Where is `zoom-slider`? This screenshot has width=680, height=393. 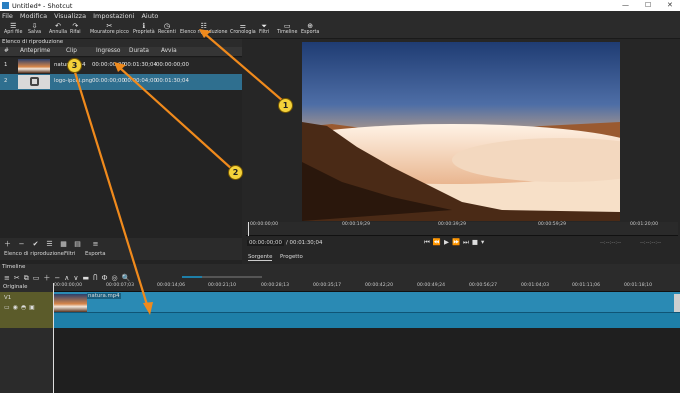
zoom-slider is located at coordinates (222, 277).